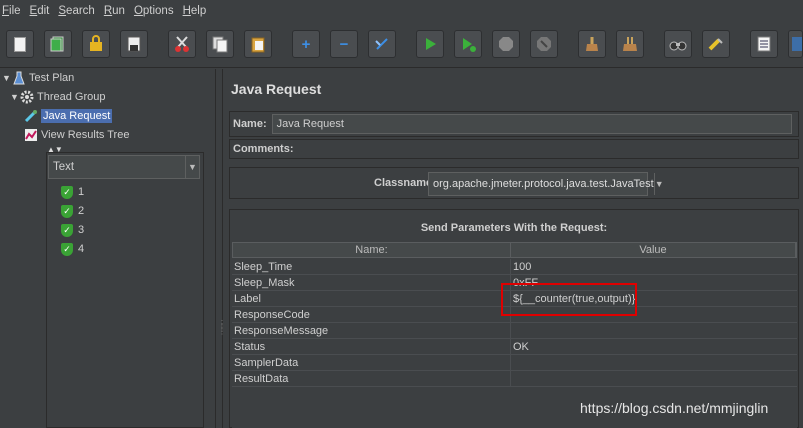  Describe the element at coordinates (258, 44) in the screenshot. I see `paste-icon` at that location.